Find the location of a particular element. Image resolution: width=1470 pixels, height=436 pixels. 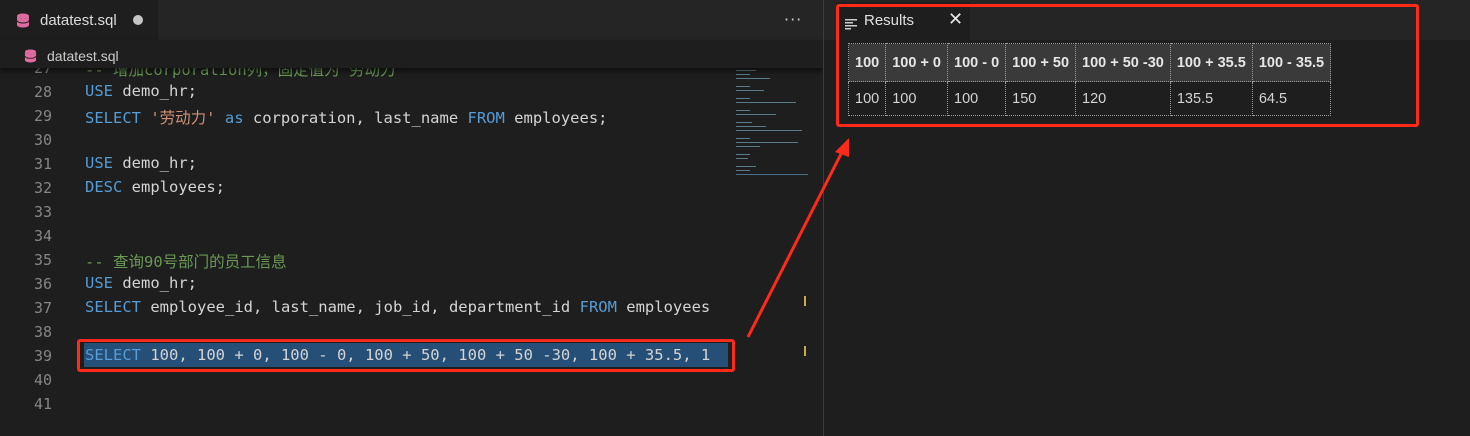

code-line: 32 DESC employees; is located at coordinates (364, 188).